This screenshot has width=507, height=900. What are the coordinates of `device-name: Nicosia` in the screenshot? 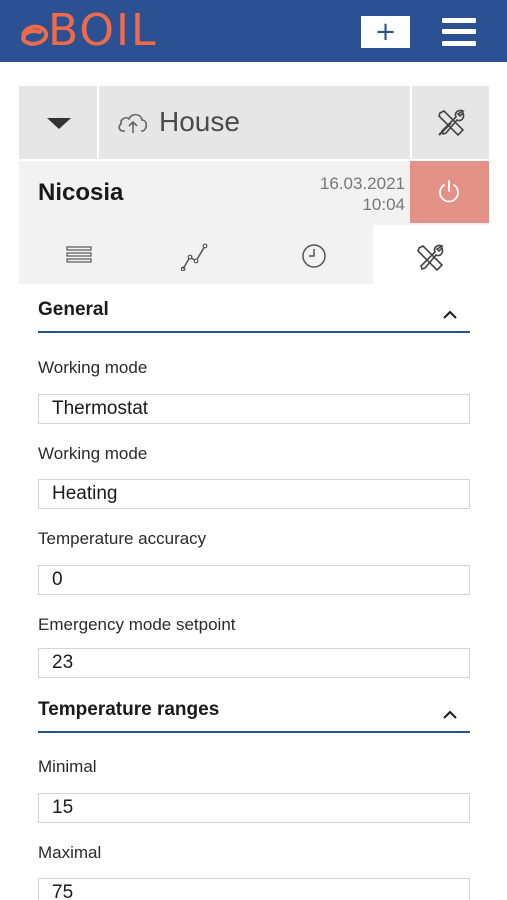 It's located at (81, 192).